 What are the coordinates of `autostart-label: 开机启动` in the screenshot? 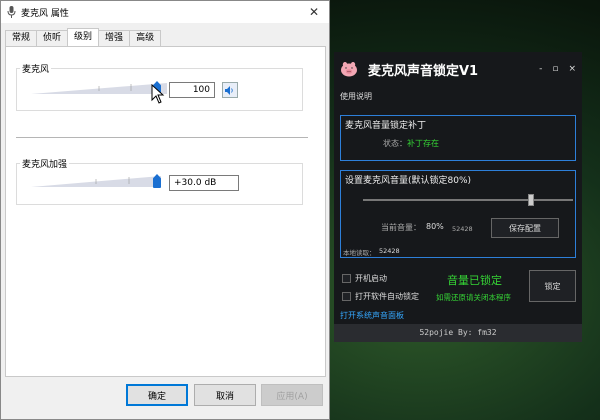 It's located at (371, 278).